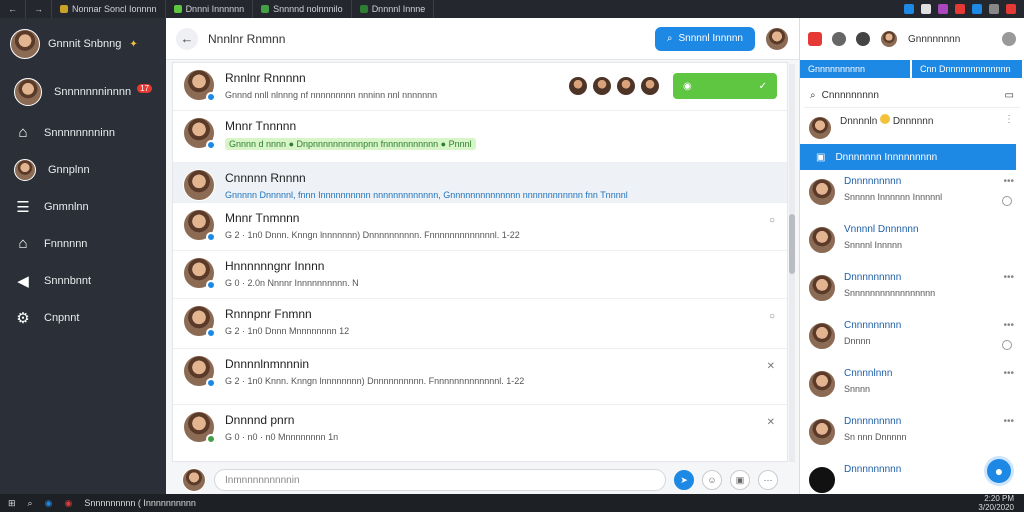  I want to click on check-icon: ✓, so click(762, 86).